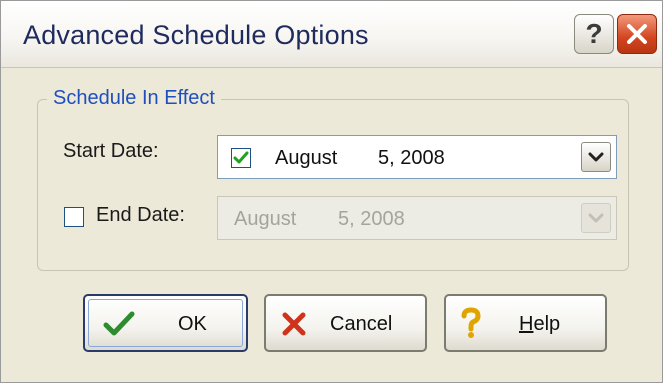  I want to click on title-help-button: ?, so click(594, 34).